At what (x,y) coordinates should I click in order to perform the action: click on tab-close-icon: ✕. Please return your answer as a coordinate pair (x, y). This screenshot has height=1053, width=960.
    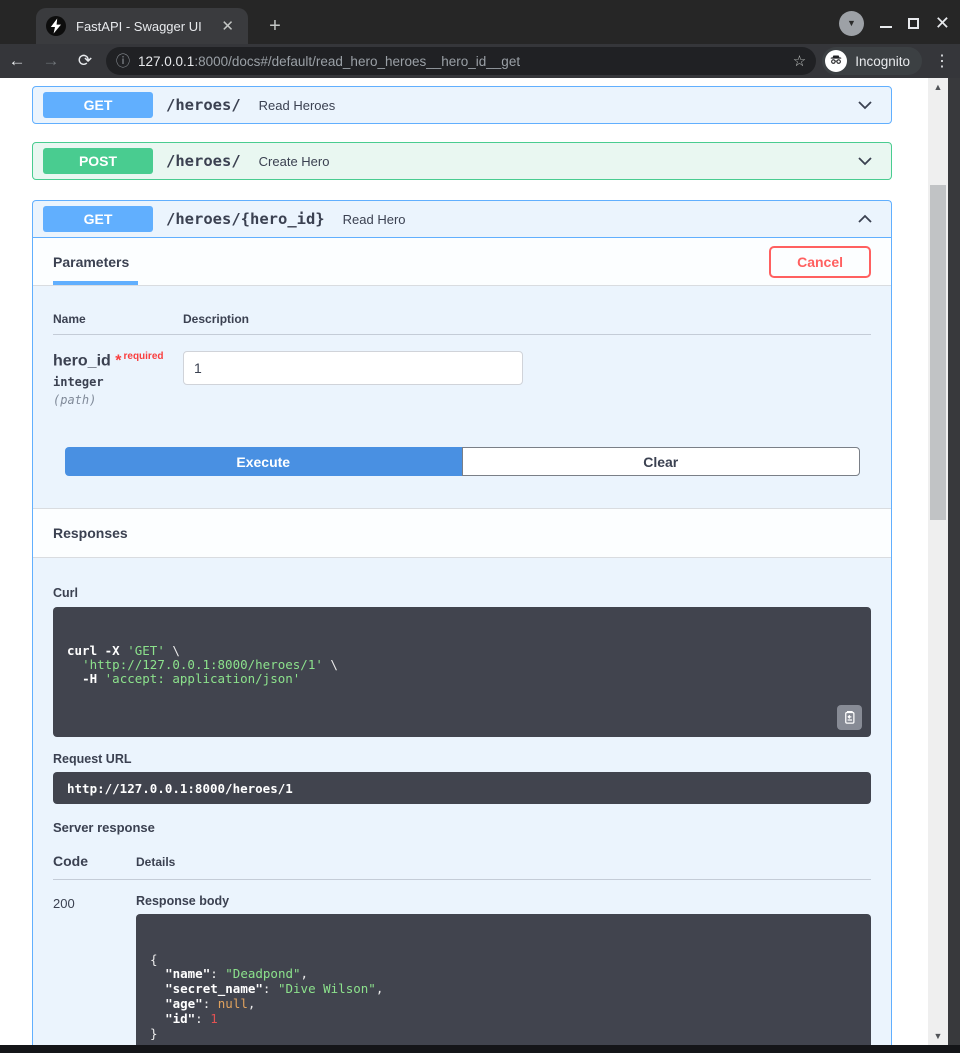
    Looking at the image, I should click on (227, 26).